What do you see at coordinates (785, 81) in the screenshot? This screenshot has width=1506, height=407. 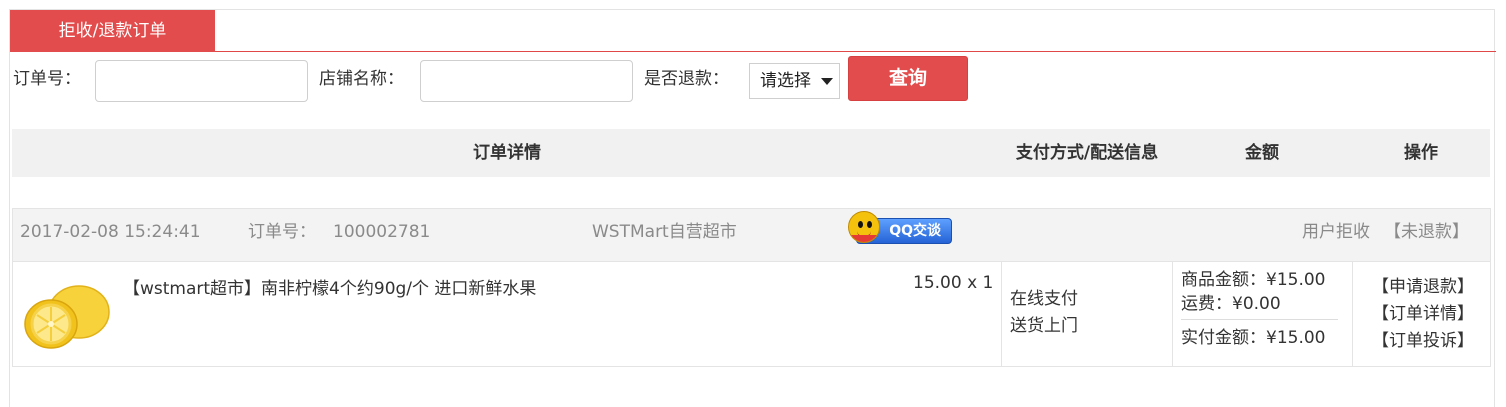 I see `refund-select-value: 请选择` at bounding box center [785, 81].